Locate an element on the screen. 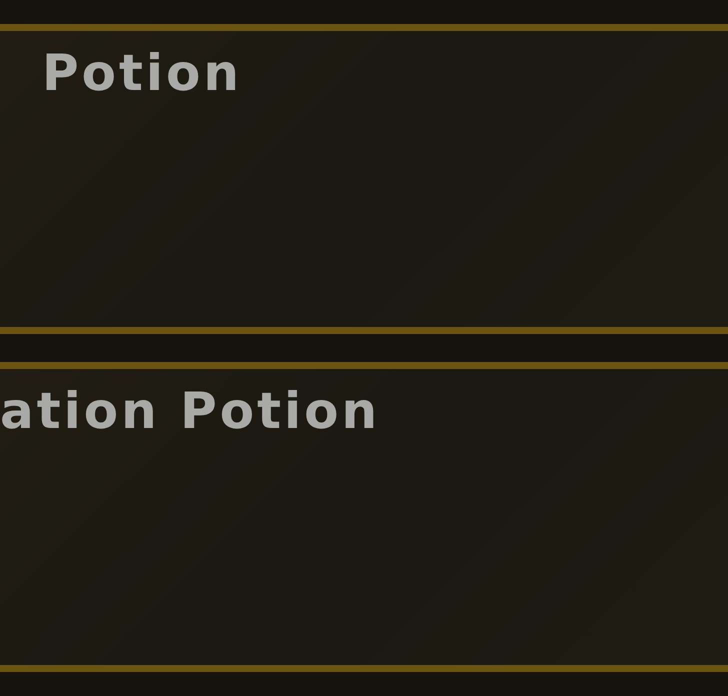 The image size is (728, 696). item-title: ation Potion is located at coordinates (190, 411).